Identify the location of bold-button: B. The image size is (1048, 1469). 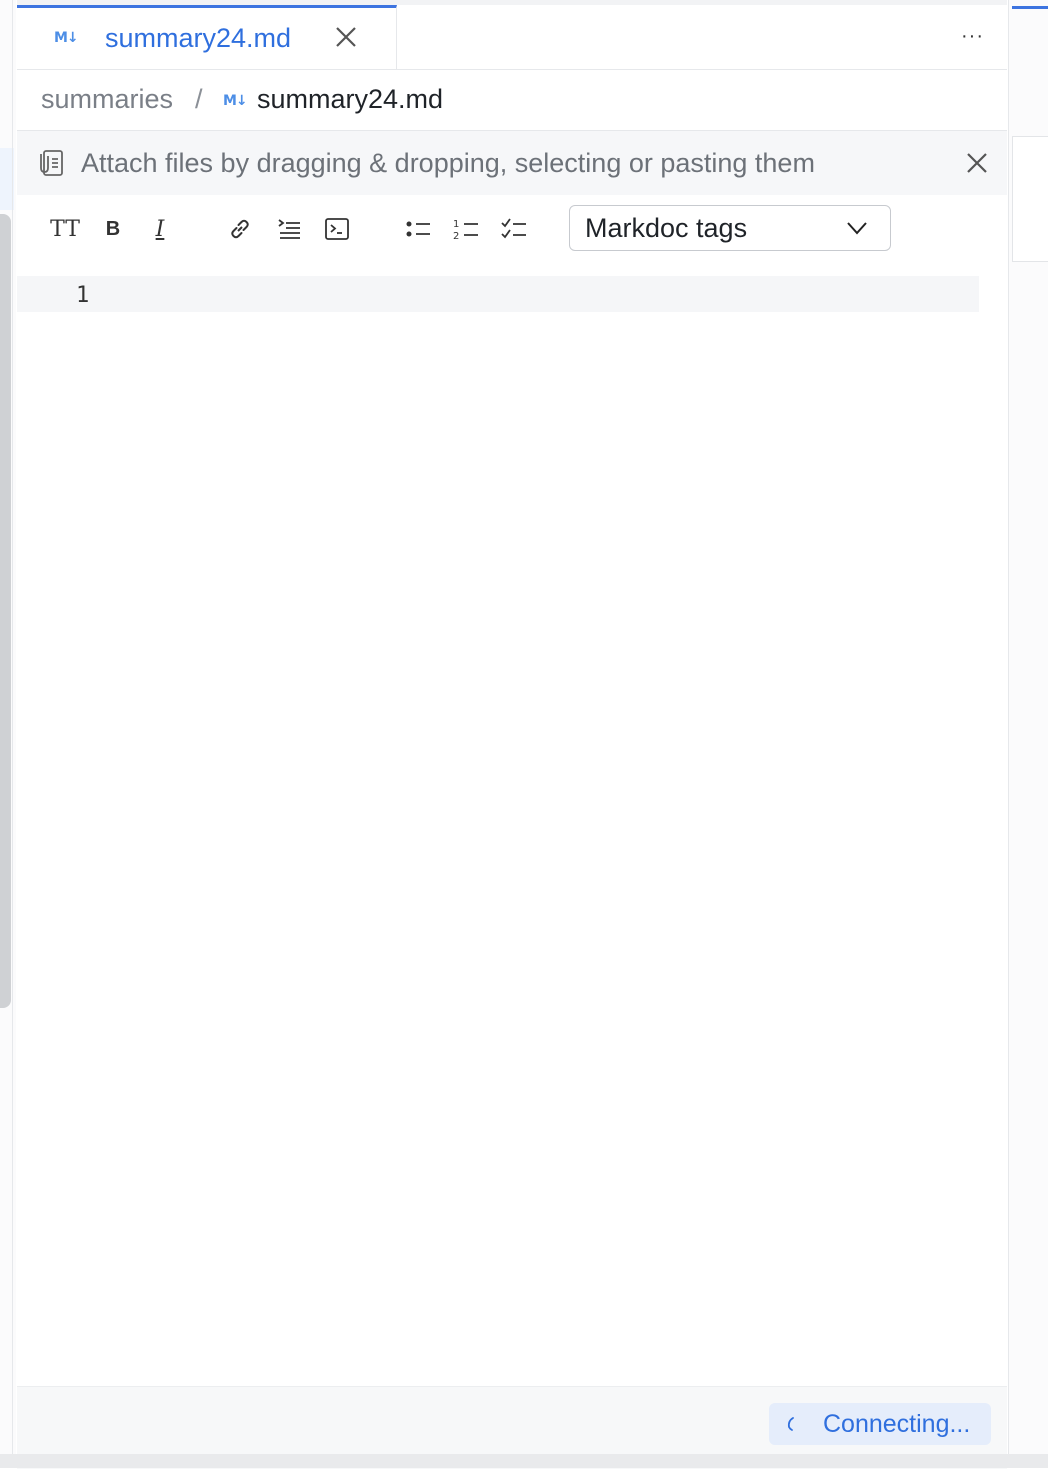
(113, 229).